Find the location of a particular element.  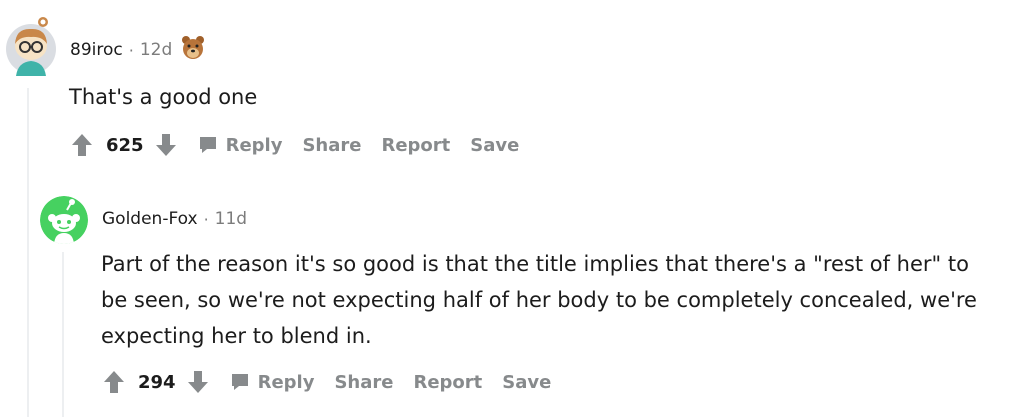

comment-actions: 294 Reply Share Report Save is located at coordinates (336, 382).